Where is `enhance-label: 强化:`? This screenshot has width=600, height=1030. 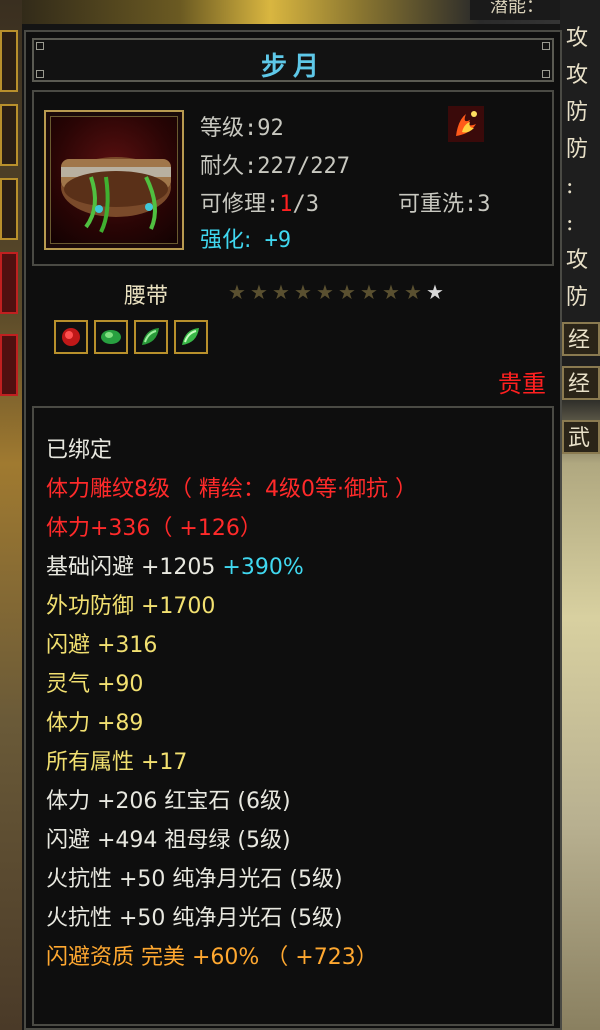 enhance-label: 强化: is located at coordinates (226, 240).